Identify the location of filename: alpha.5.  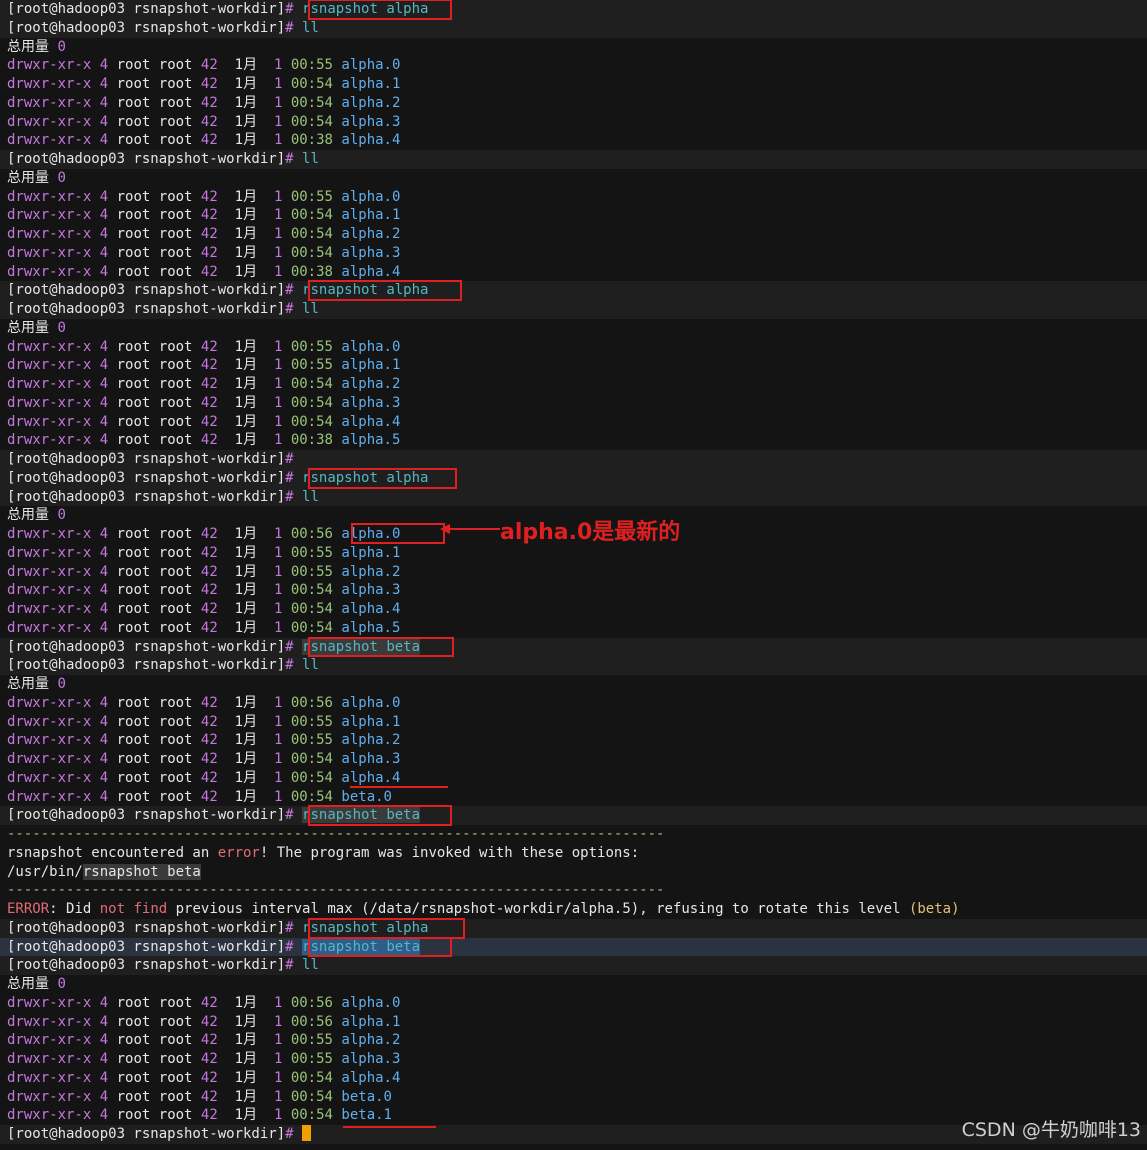
(371, 440).